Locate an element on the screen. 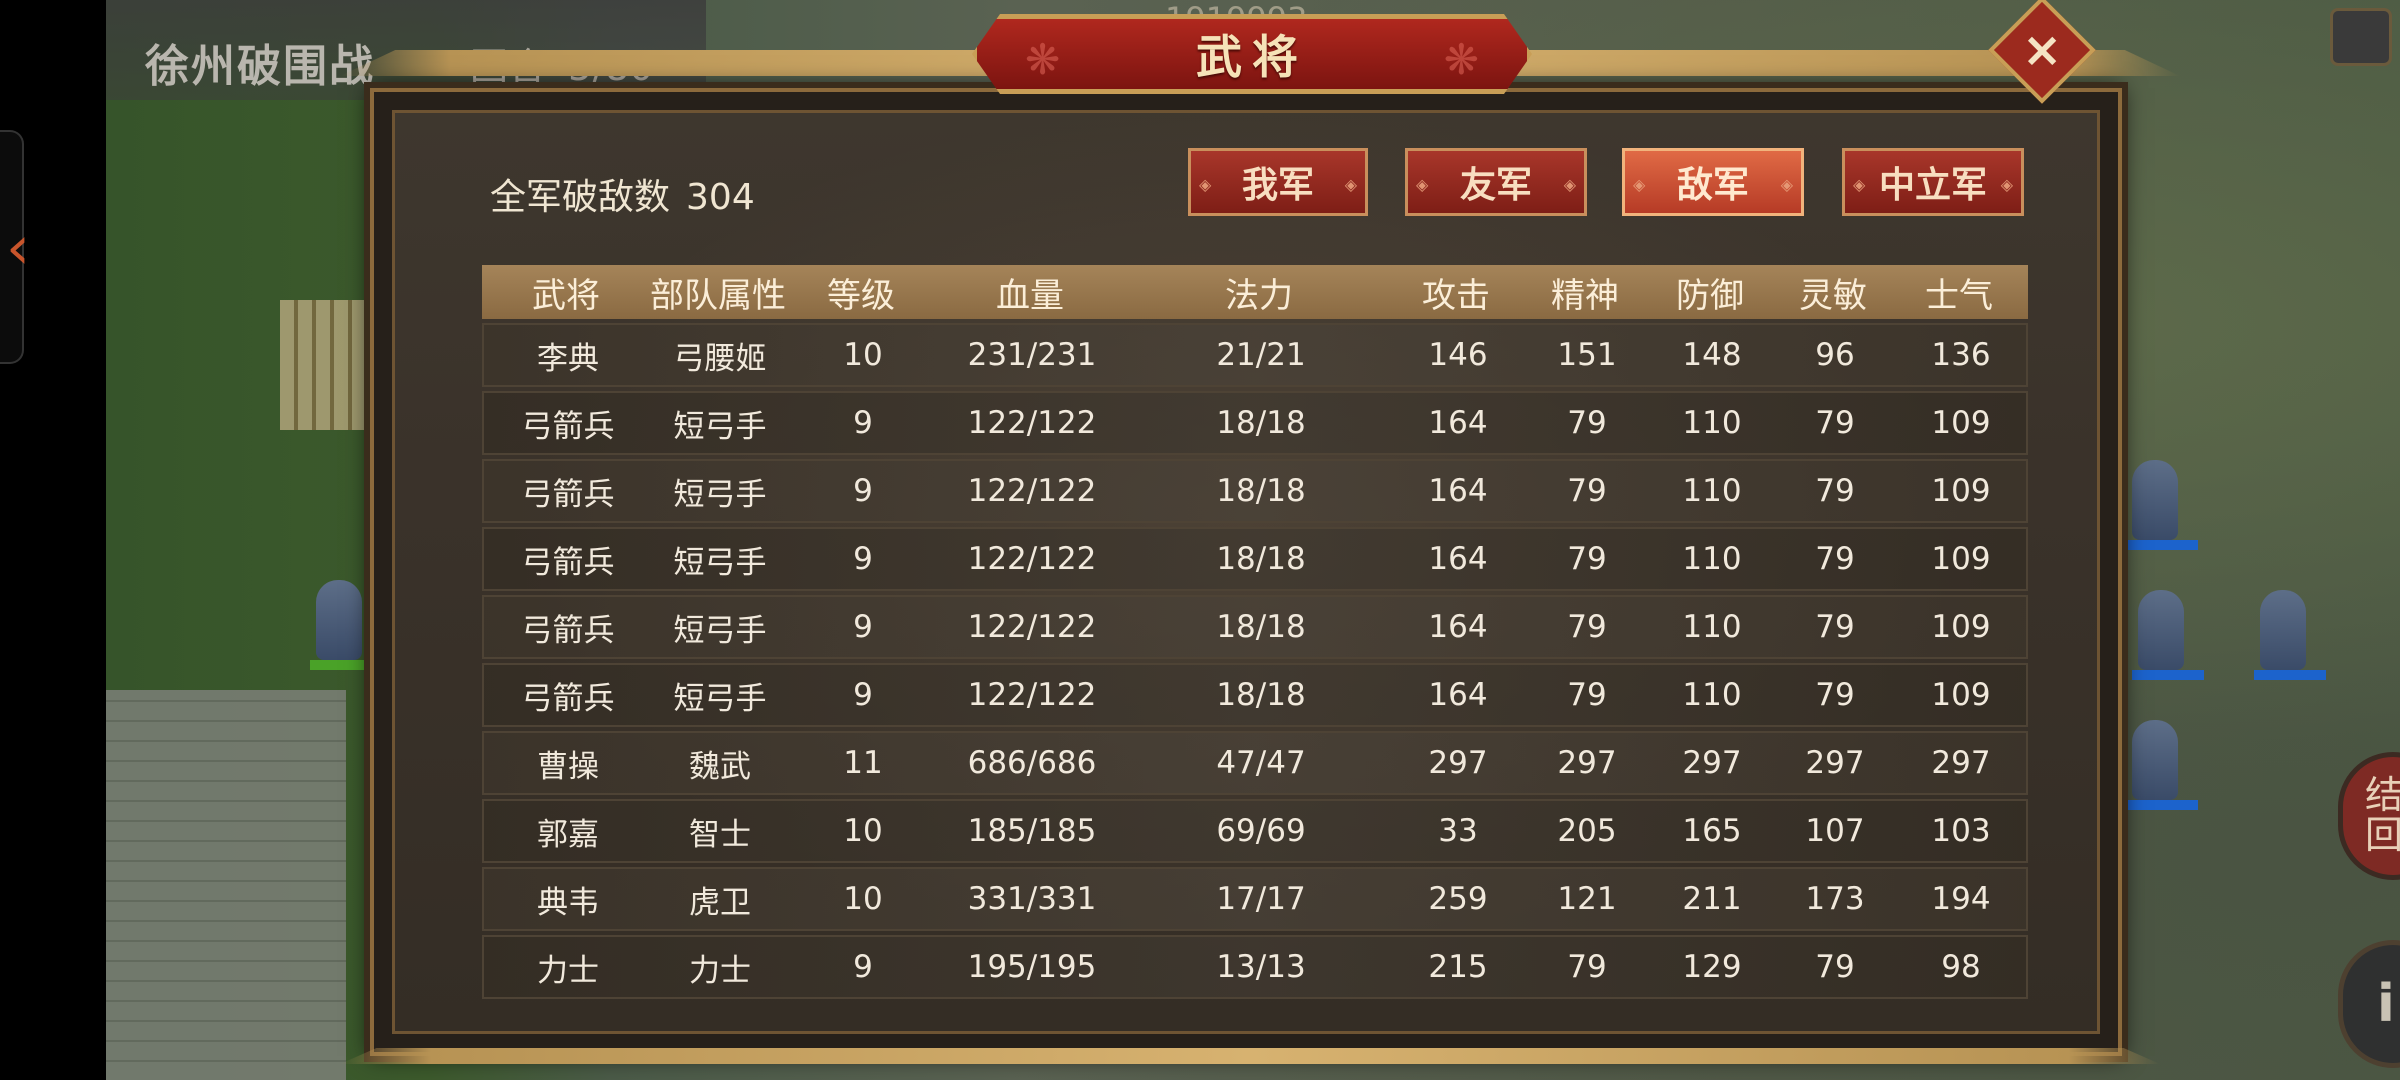 This screenshot has width=2400, height=1080. column-header: 防御 is located at coordinates (1710, 295).